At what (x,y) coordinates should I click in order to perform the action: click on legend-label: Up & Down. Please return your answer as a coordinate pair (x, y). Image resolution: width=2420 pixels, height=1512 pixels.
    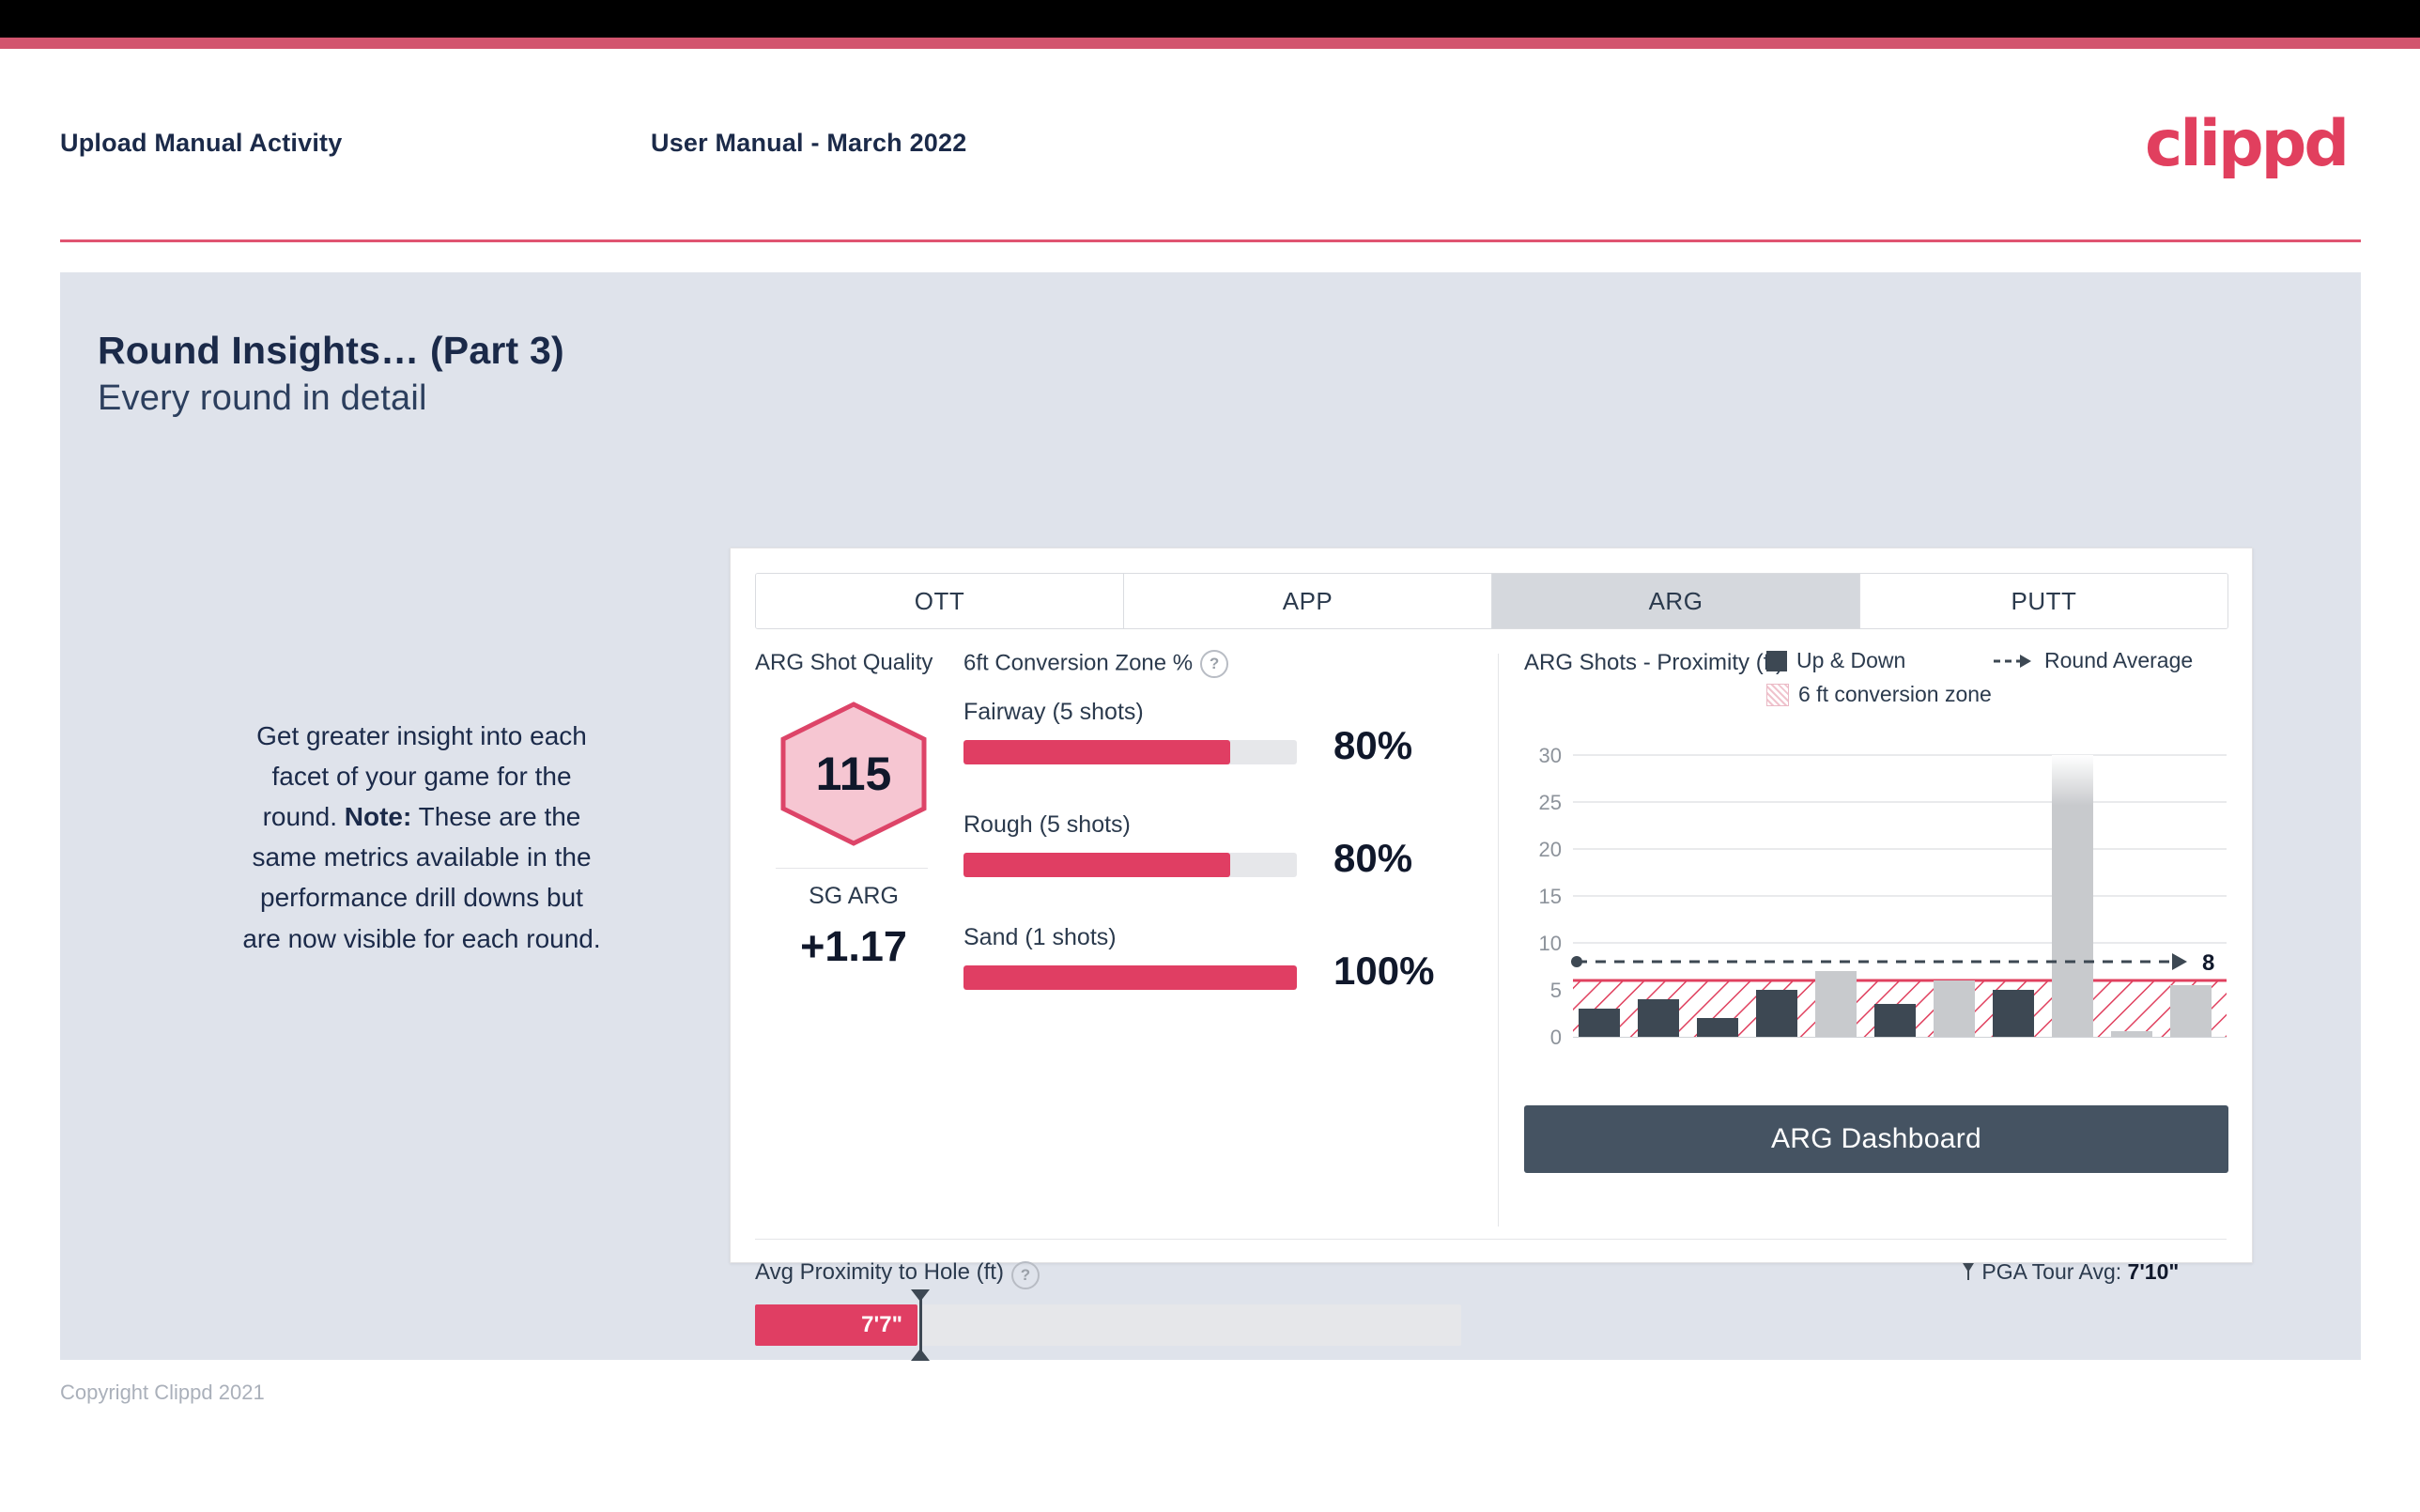
    Looking at the image, I should click on (1851, 660).